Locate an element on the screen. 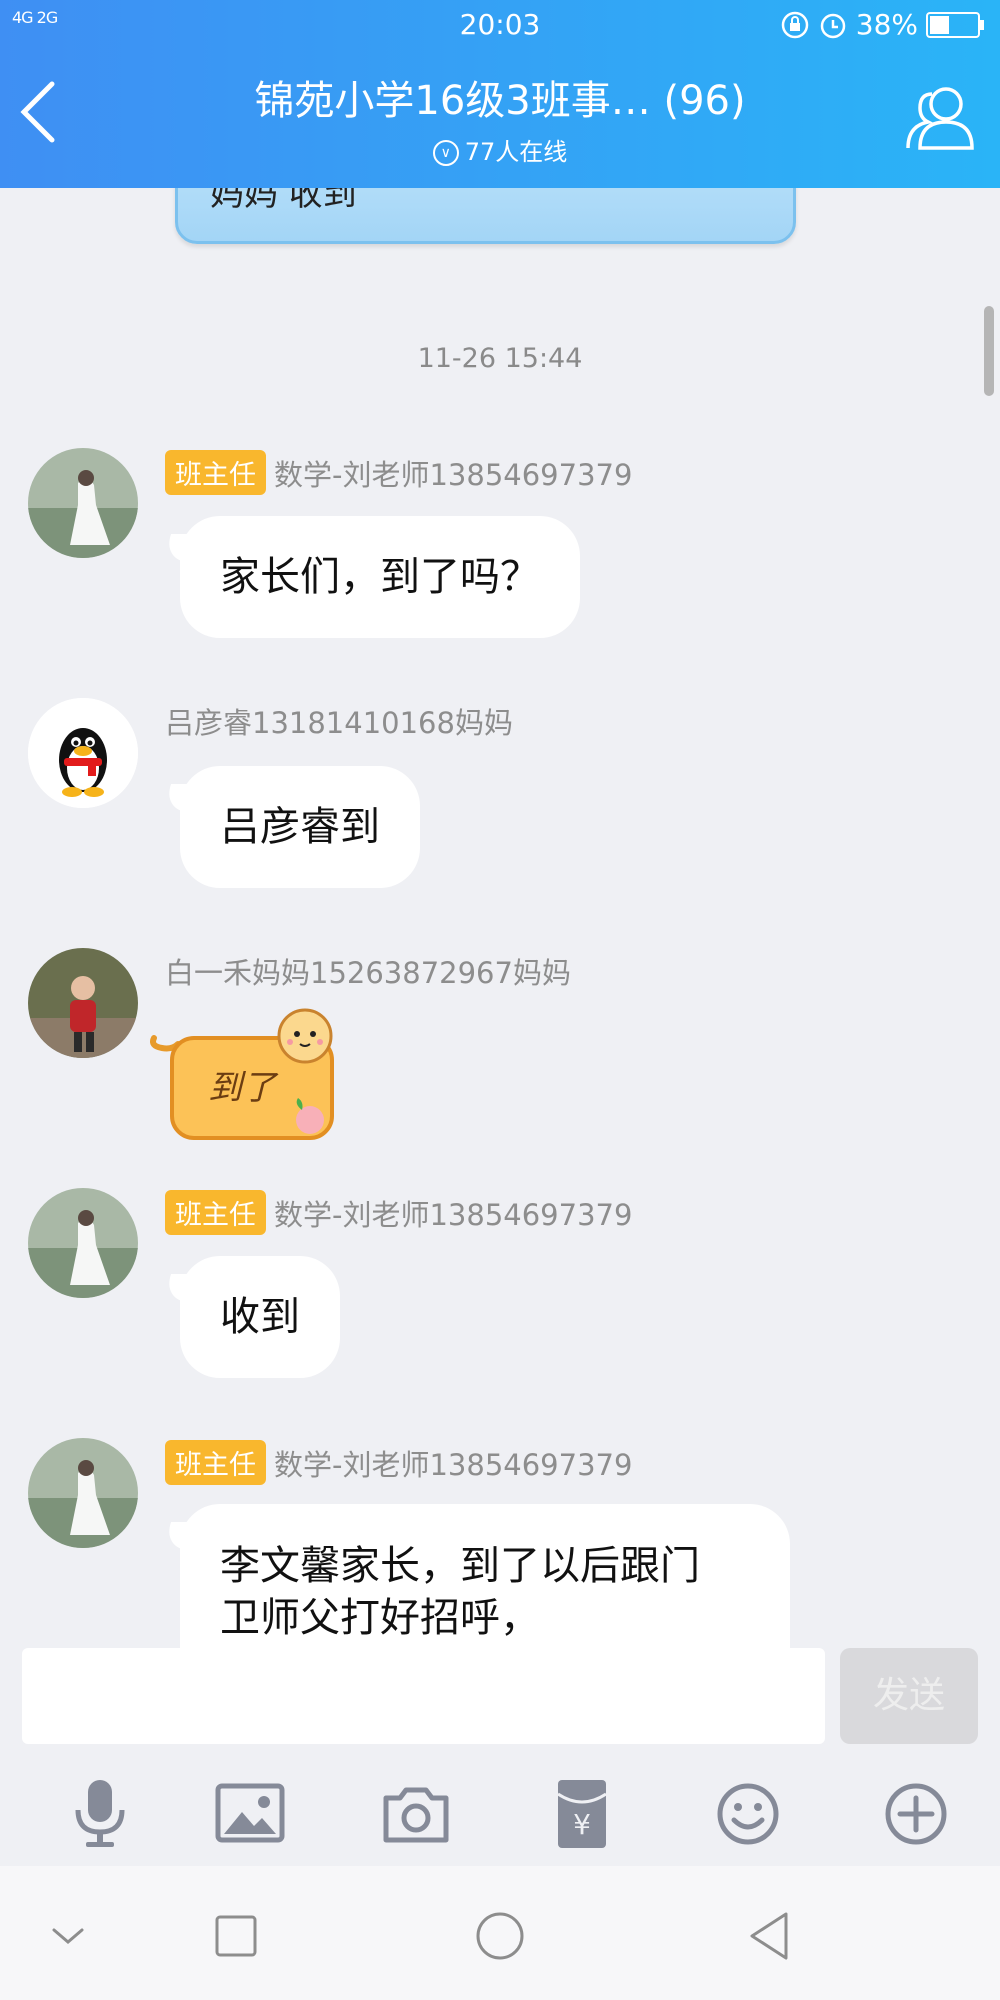  recent-apps-icon is located at coordinates (236, 1936).